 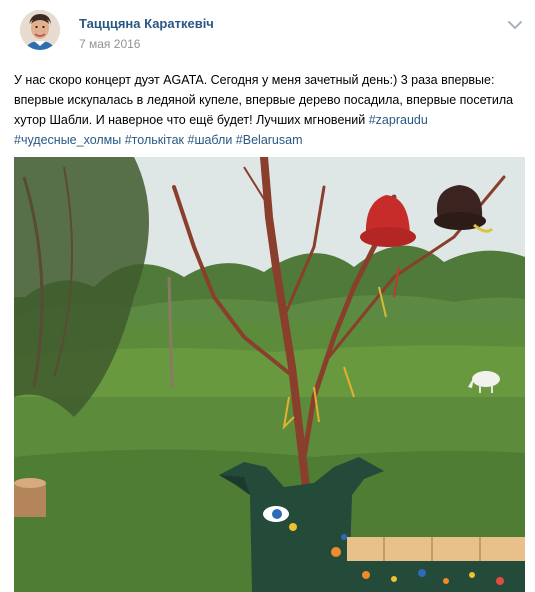 I want to click on hashtag-link: #zapraudu, so click(x=398, y=120).